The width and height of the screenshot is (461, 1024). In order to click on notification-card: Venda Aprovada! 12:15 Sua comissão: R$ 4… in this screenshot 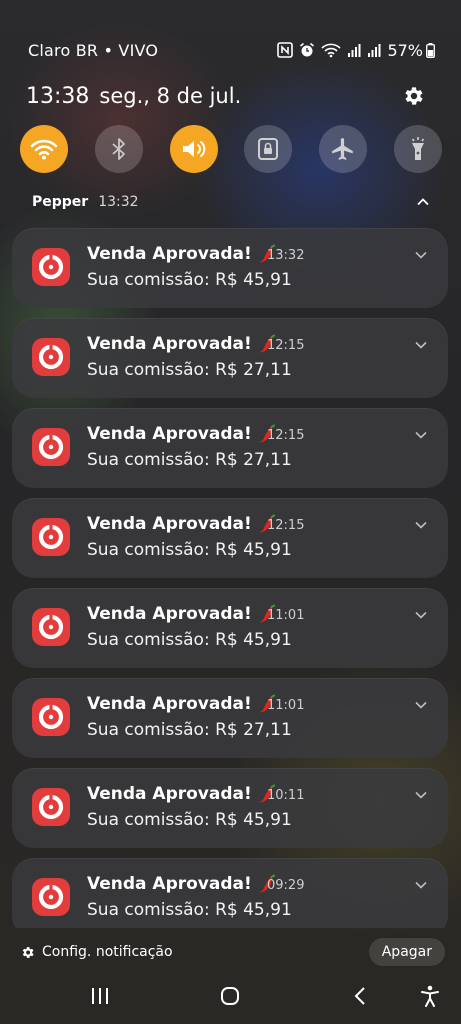, I will do `click(230, 538)`.